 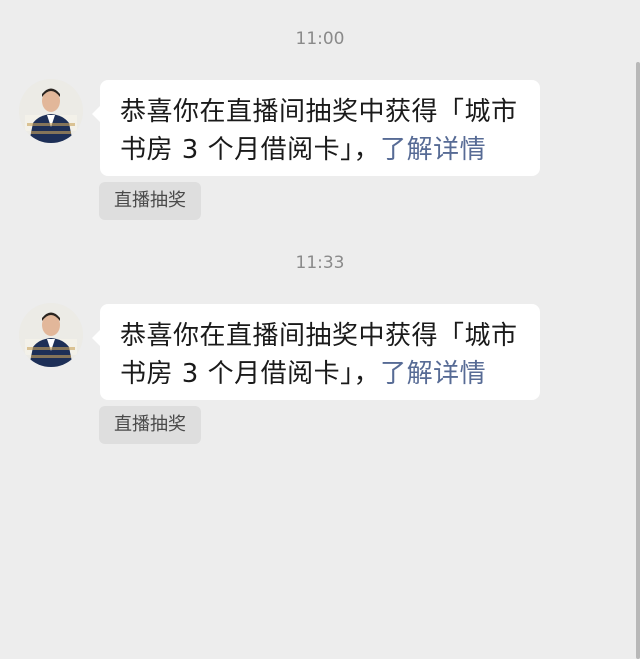 What do you see at coordinates (320, 263) in the screenshot?
I see `timestamp: 11:33` at bounding box center [320, 263].